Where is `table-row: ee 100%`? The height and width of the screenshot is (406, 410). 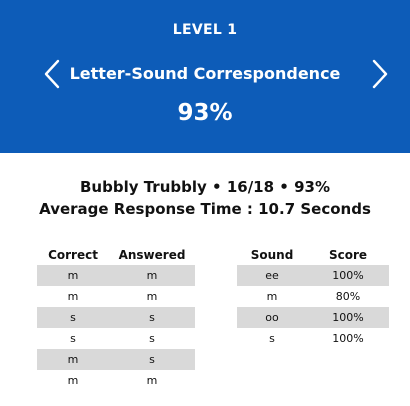
table-row: ee 100% is located at coordinates (313, 275).